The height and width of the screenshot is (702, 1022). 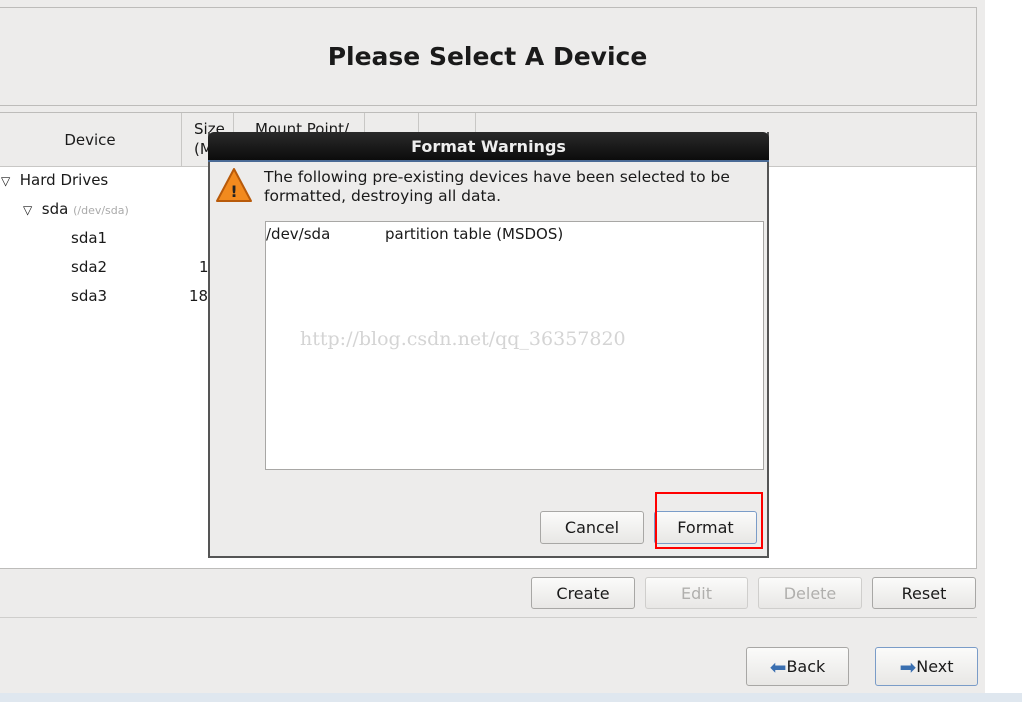 I want to click on edit-button: Edit, so click(x=696, y=593).